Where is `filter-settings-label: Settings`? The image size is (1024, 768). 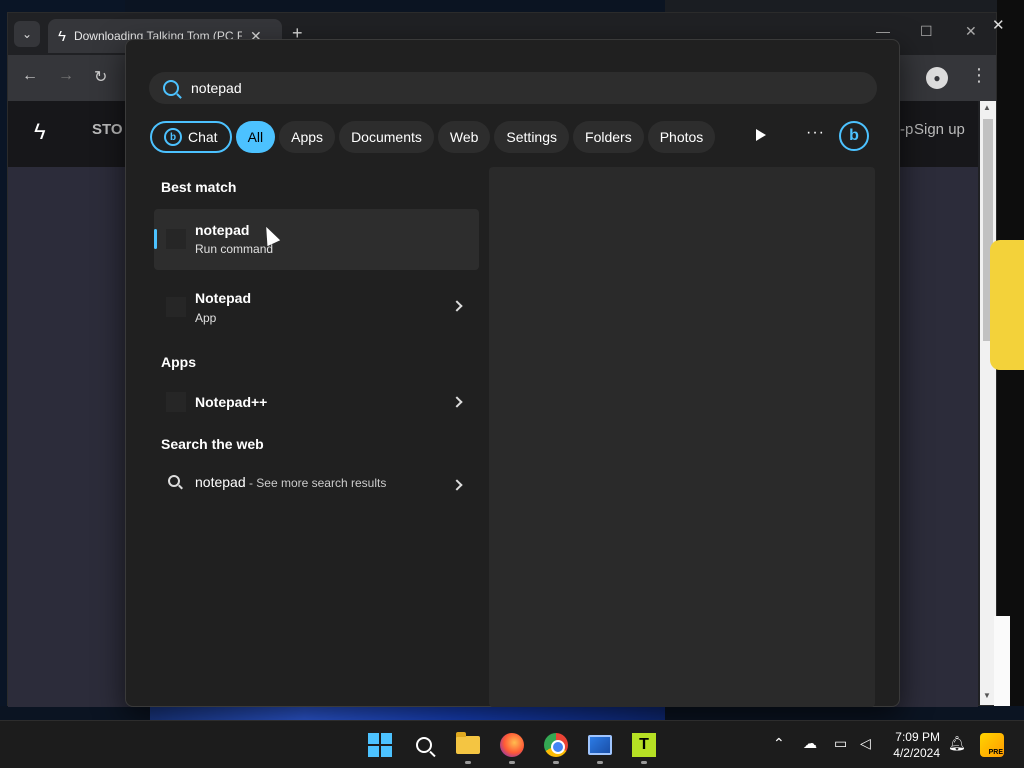 filter-settings-label: Settings is located at coordinates (532, 137).